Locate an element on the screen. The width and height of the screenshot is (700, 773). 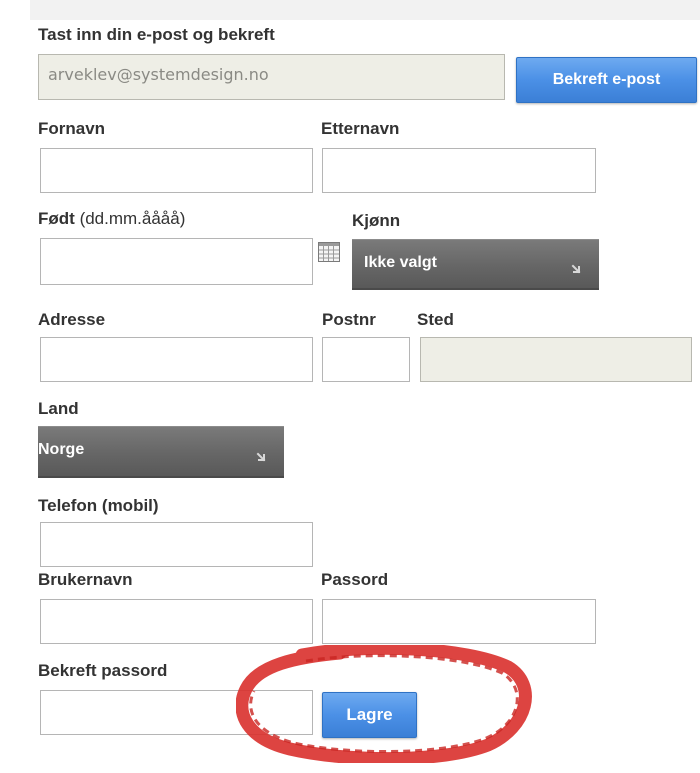
postnr-field is located at coordinates (366, 359).